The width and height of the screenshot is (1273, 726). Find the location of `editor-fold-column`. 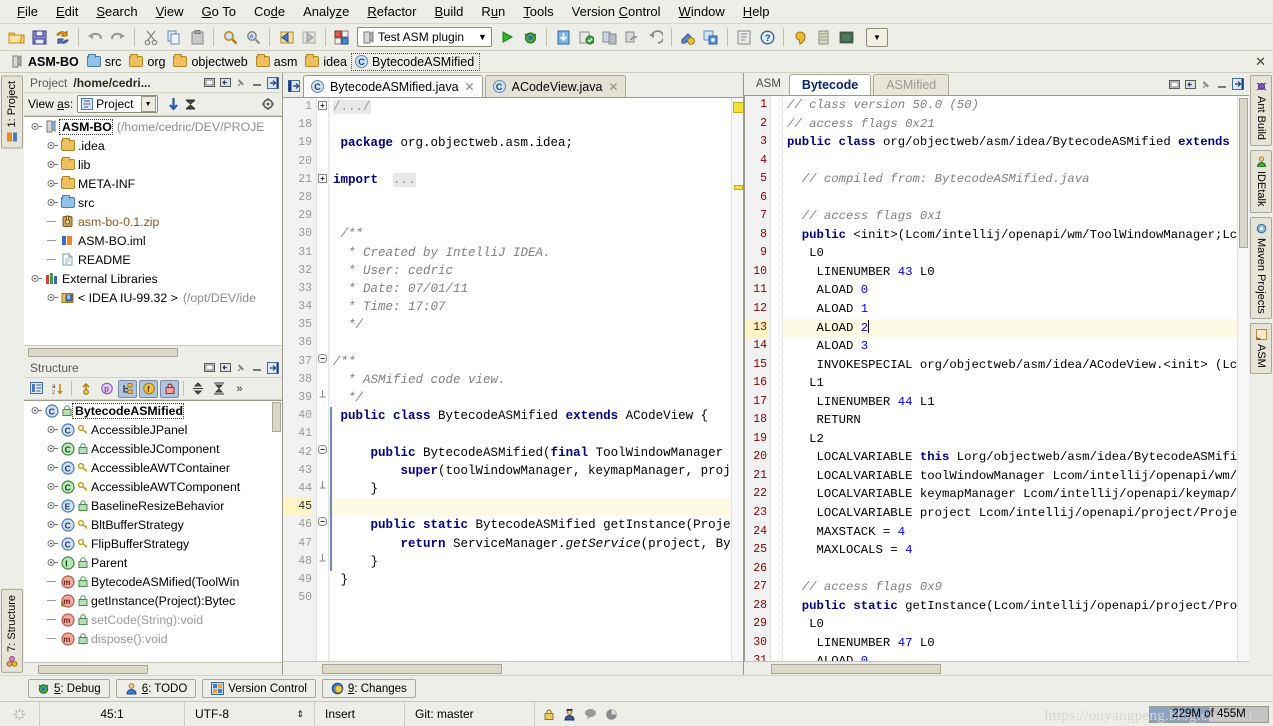

editor-fold-column is located at coordinates (323, 379).